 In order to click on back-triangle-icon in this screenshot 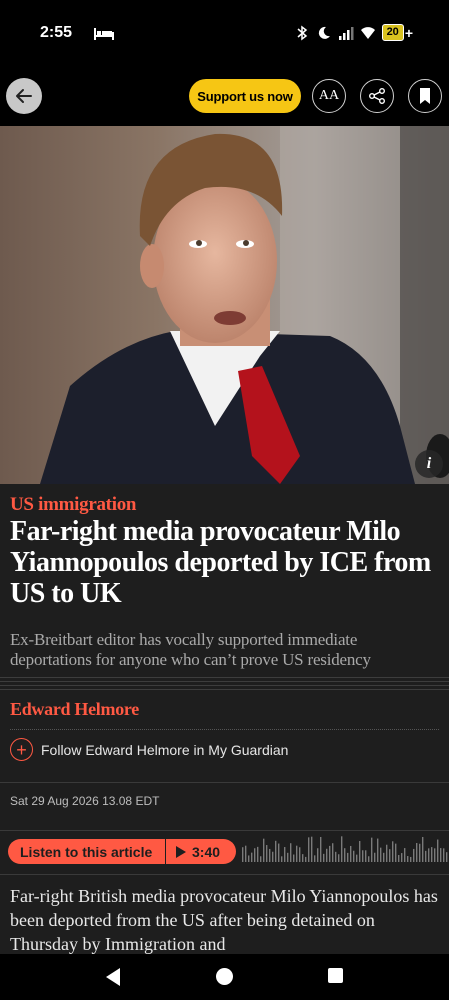, I will do `click(113, 977)`.